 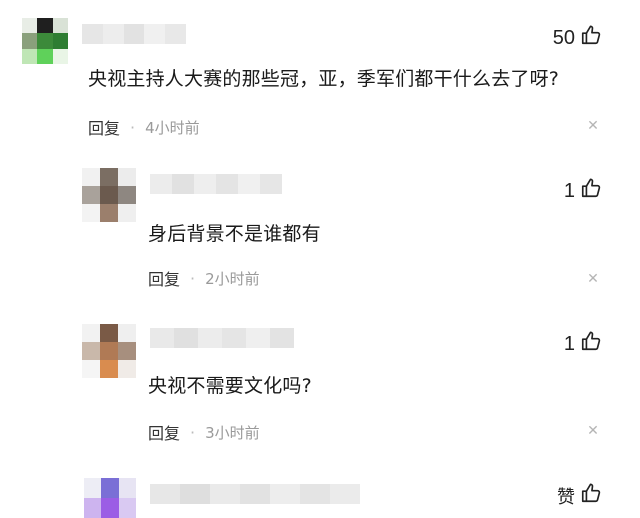 What do you see at coordinates (230, 386) in the screenshot?
I see `comment-text: 央视不需要文化吗?` at bounding box center [230, 386].